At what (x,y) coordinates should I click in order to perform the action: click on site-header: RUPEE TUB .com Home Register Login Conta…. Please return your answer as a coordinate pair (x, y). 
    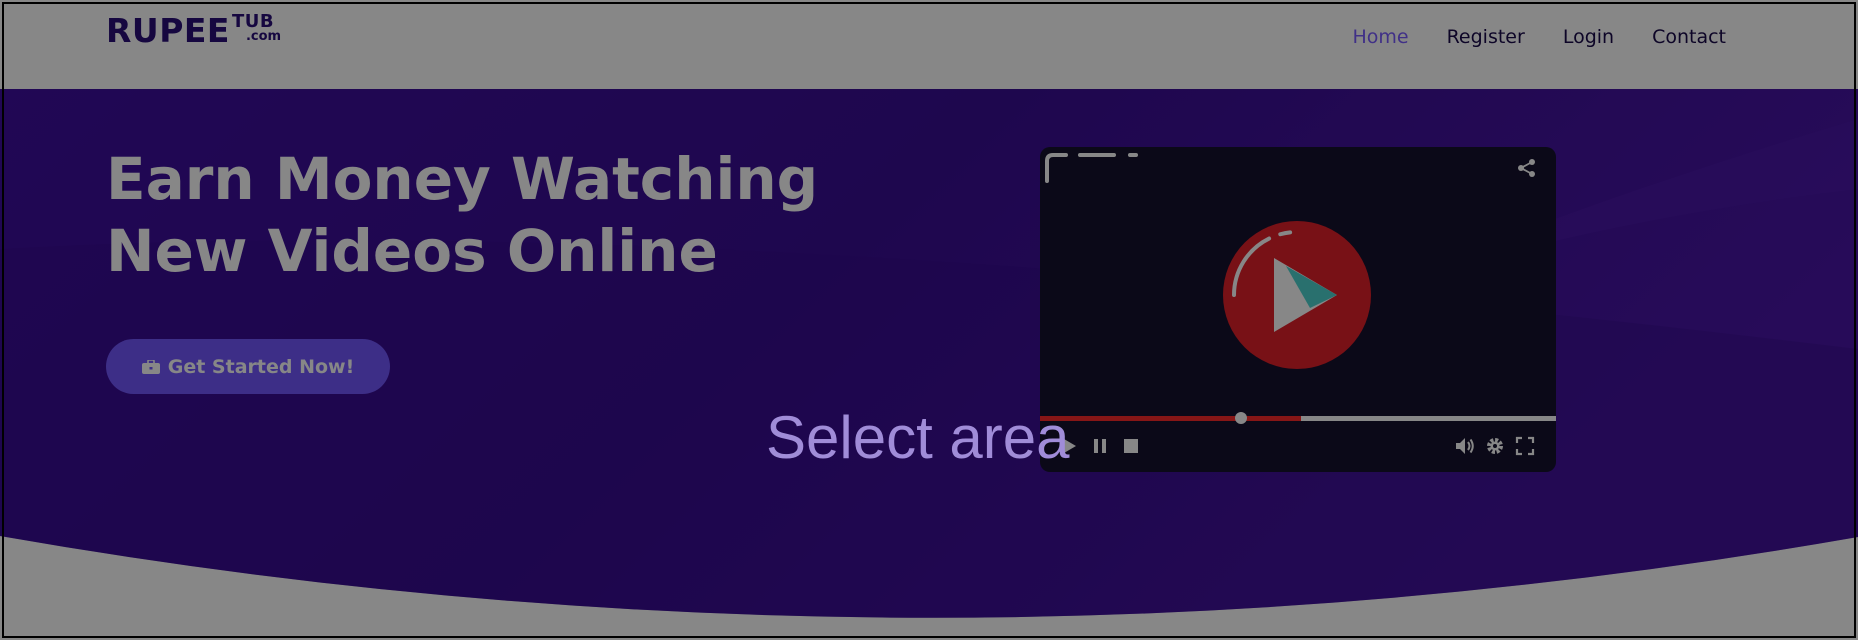
    Looking at the image, I should click on (929, 44).